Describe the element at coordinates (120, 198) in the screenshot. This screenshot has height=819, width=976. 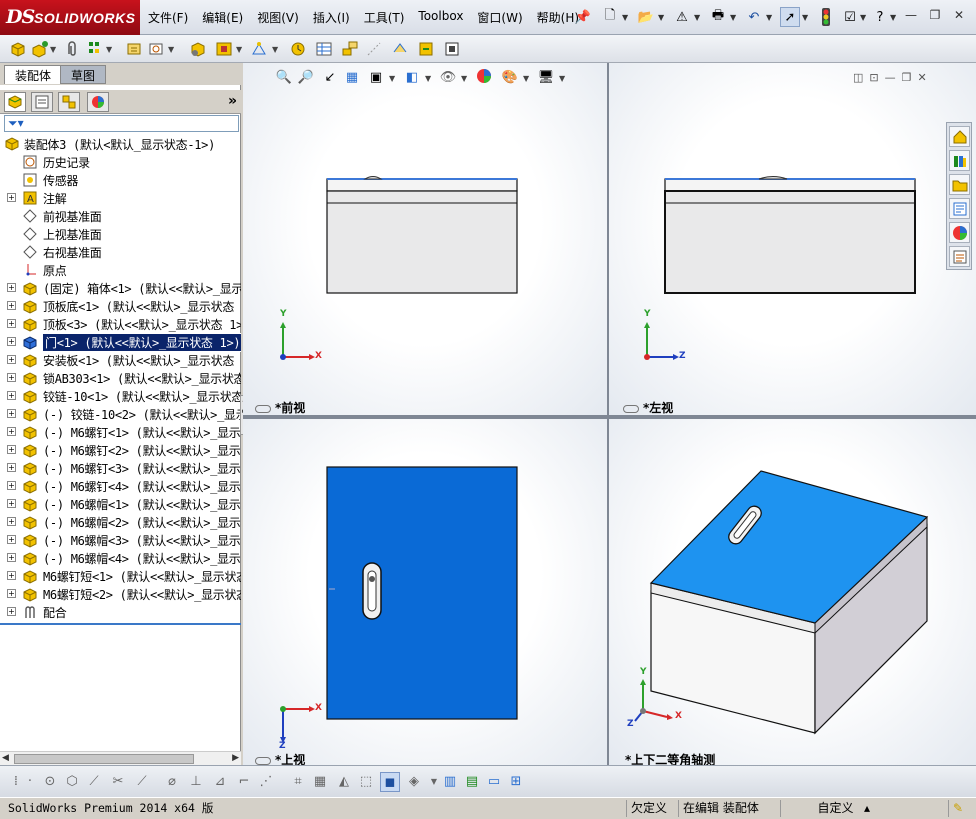
I see `tree-node: + A 注解` at that location.